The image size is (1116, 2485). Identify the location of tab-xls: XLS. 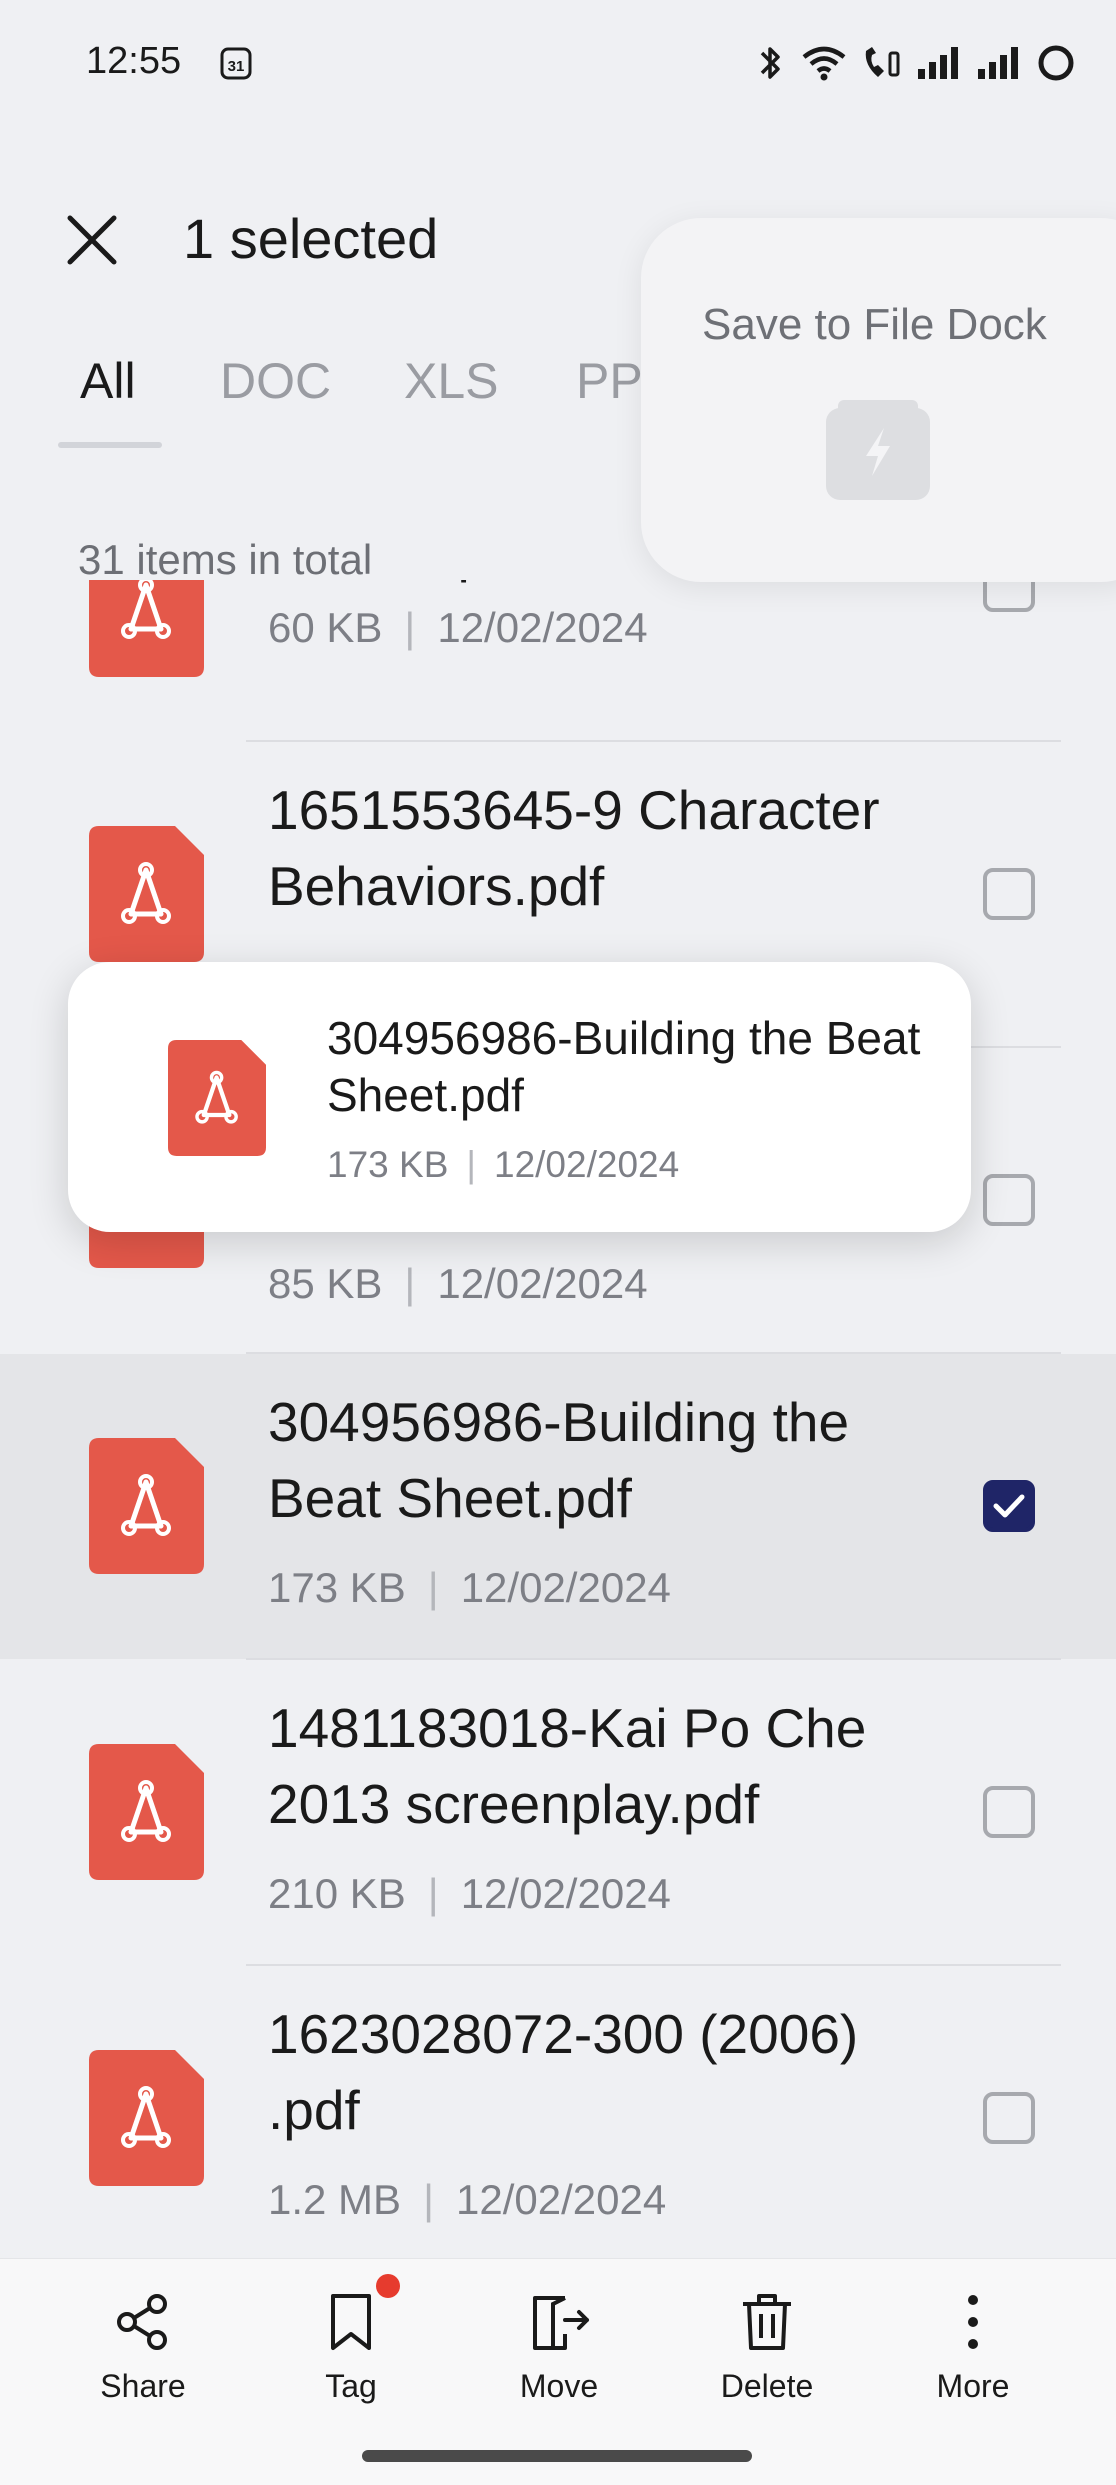
(451, 381).